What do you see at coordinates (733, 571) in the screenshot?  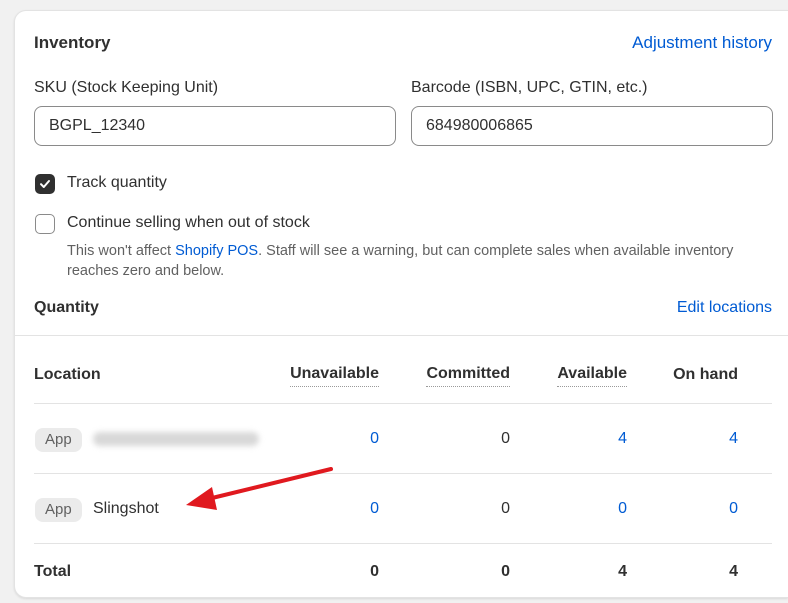 I see `total-on-hand: 4` at bounding box center [733, 571].